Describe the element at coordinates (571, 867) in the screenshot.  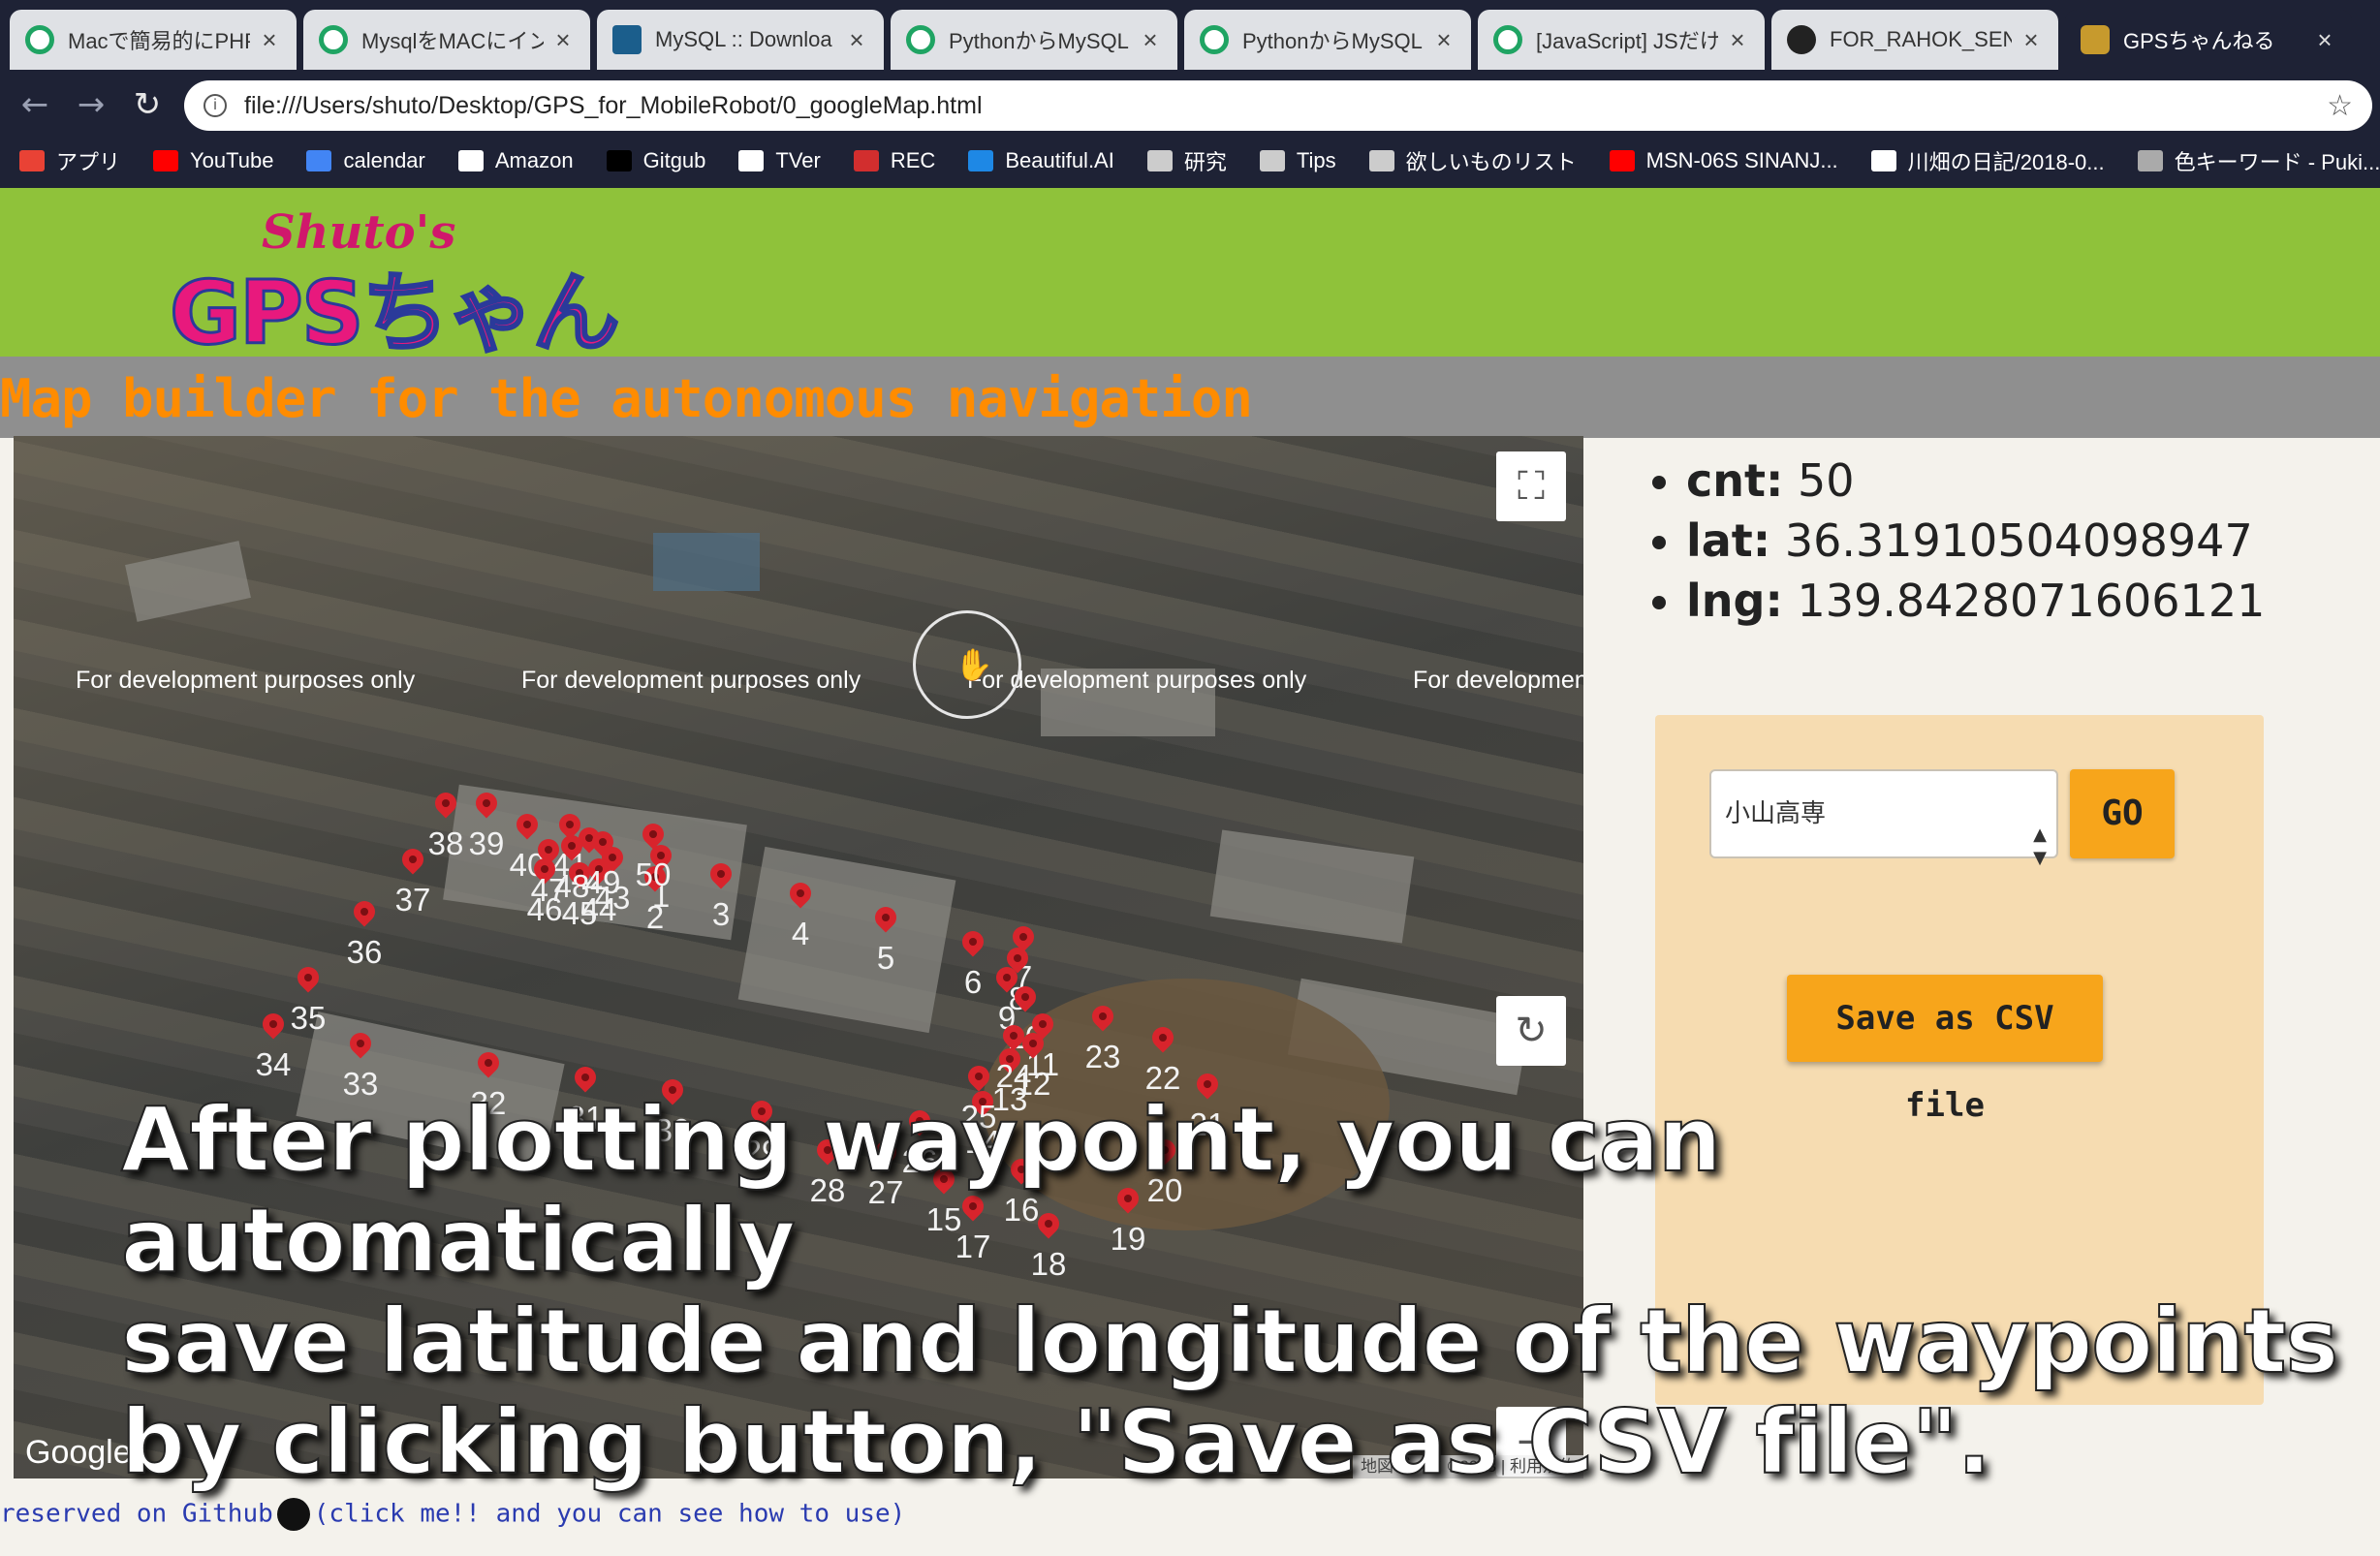
I see `waypoint-marker: 48` at that location.